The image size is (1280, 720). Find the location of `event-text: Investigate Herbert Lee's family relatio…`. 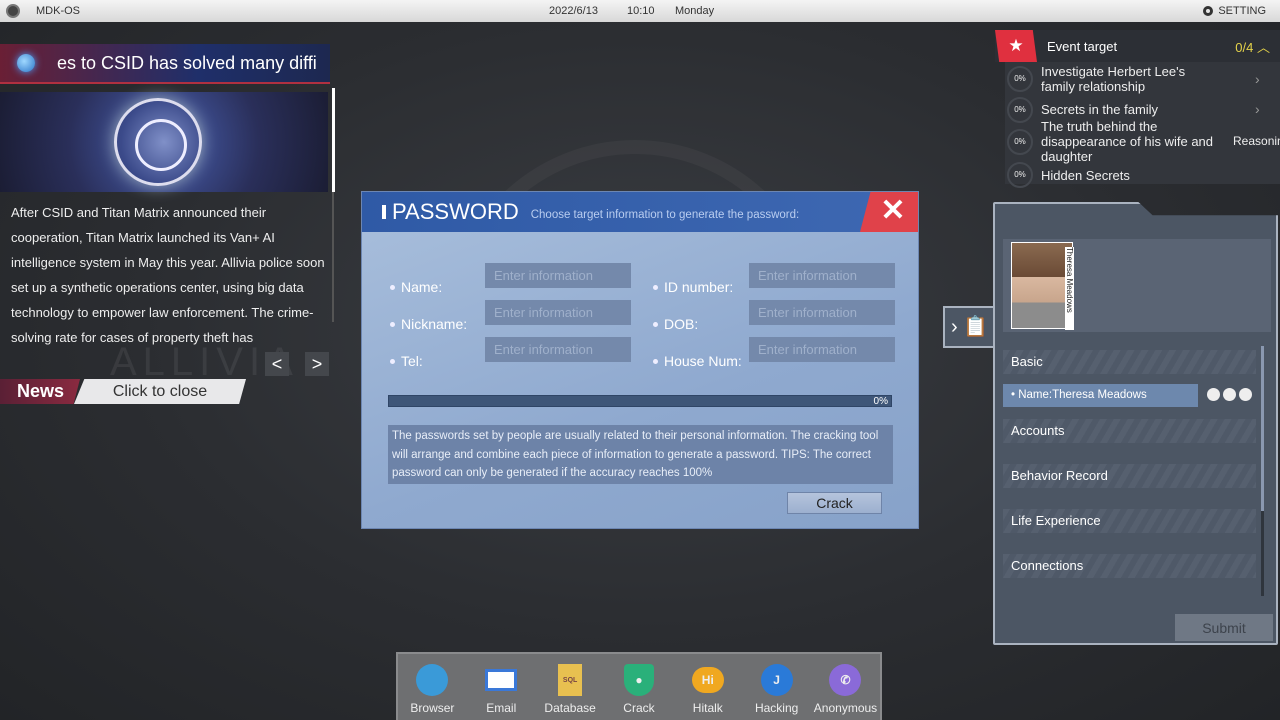

event-text: Investigate Herbert Lee's family relatio… is located at coordinates (1113, 79).